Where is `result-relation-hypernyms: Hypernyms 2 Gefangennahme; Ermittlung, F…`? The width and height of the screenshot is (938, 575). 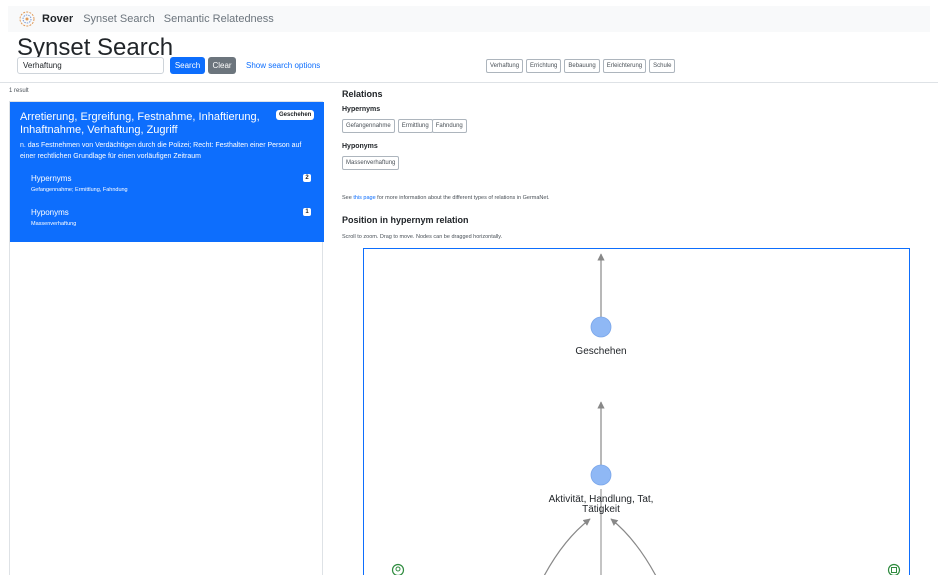 result-relation-hypernyms: Hypernyms 2 Gefangennahme; Ermittlung, F… is located at coordinates (171, 183).